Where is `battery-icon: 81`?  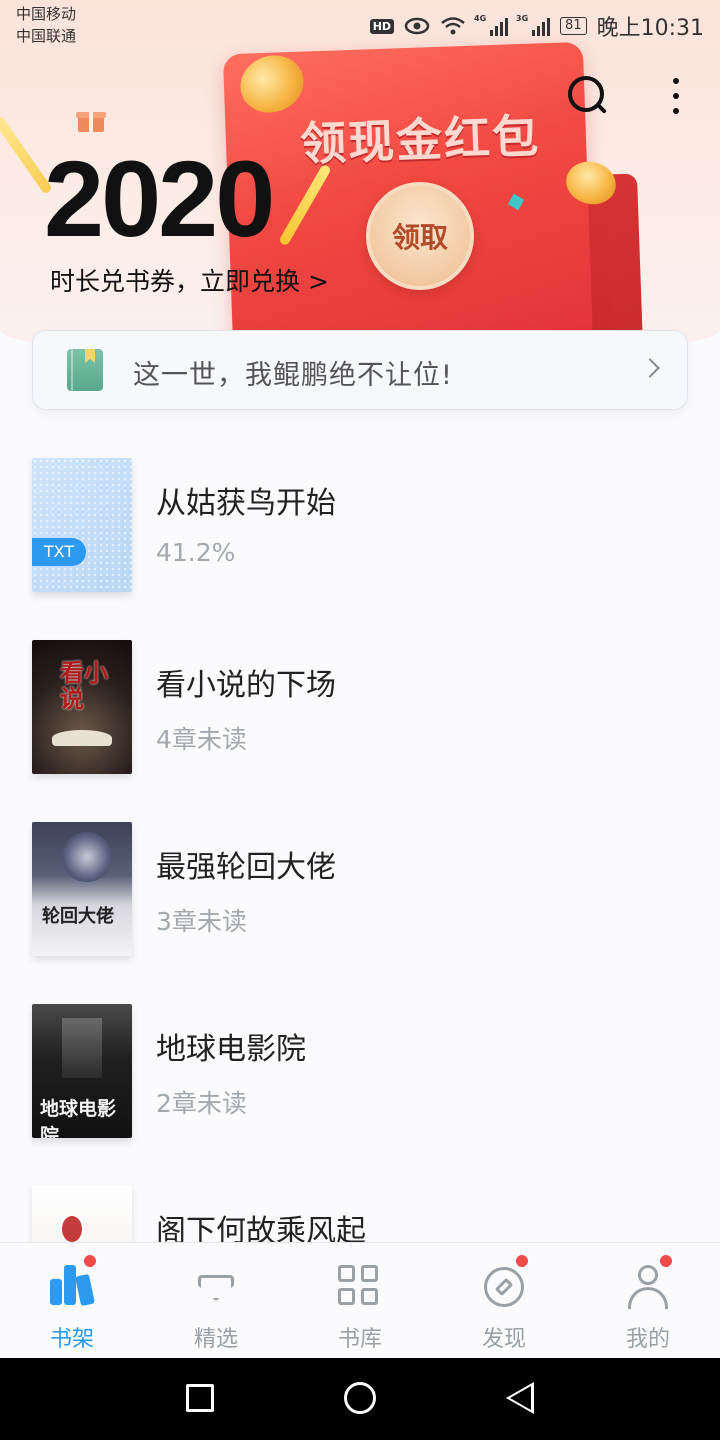 battery-icon: 81 is located at coordinates (573, 26).